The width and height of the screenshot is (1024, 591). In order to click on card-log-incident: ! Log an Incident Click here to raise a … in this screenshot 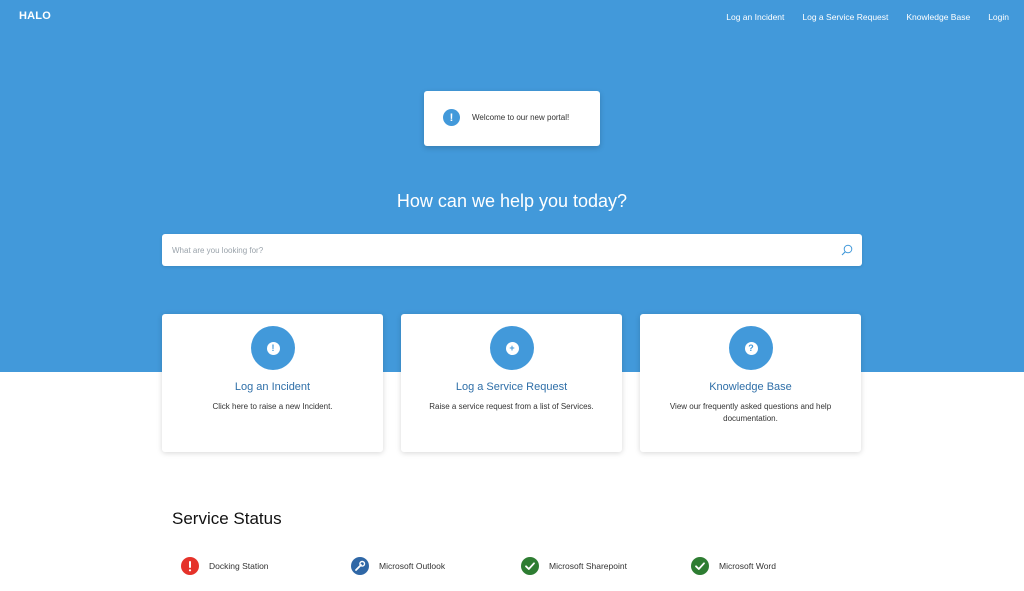, I will do `click(272, 383)`.